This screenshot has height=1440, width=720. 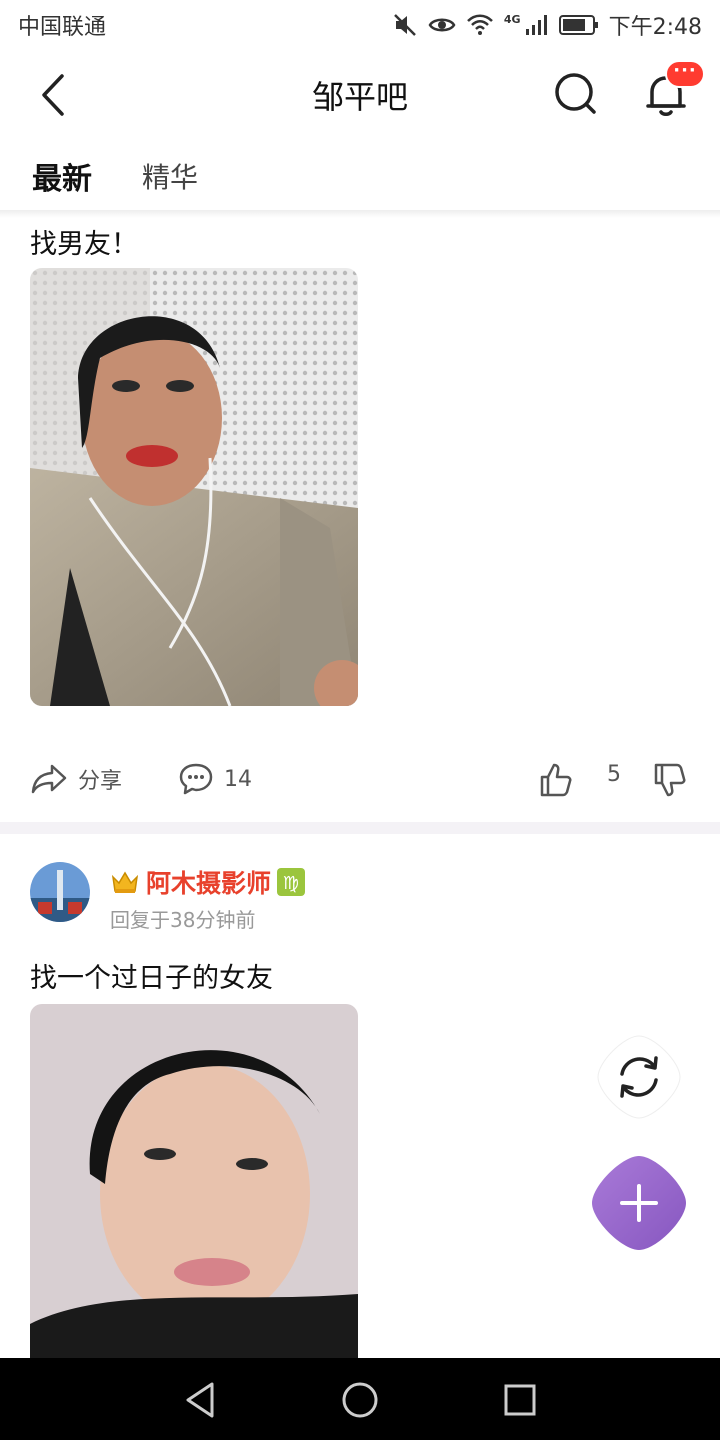 I want to click on network-type: 4G, so click(x=512, y=19).